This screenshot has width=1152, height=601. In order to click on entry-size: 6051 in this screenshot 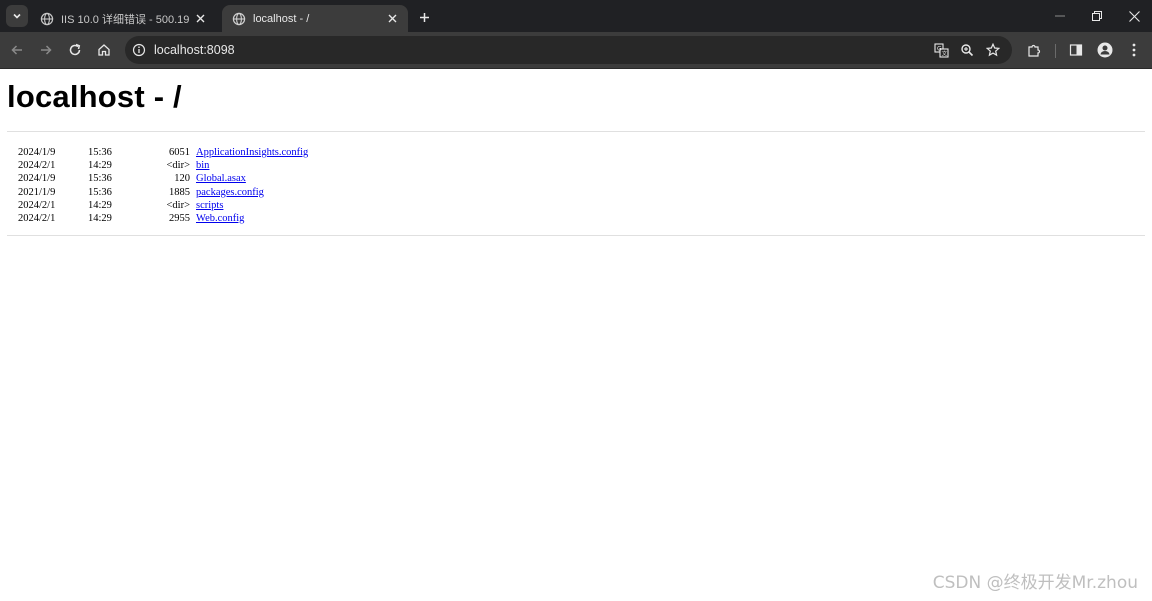, I will do `click(179, 152)`.